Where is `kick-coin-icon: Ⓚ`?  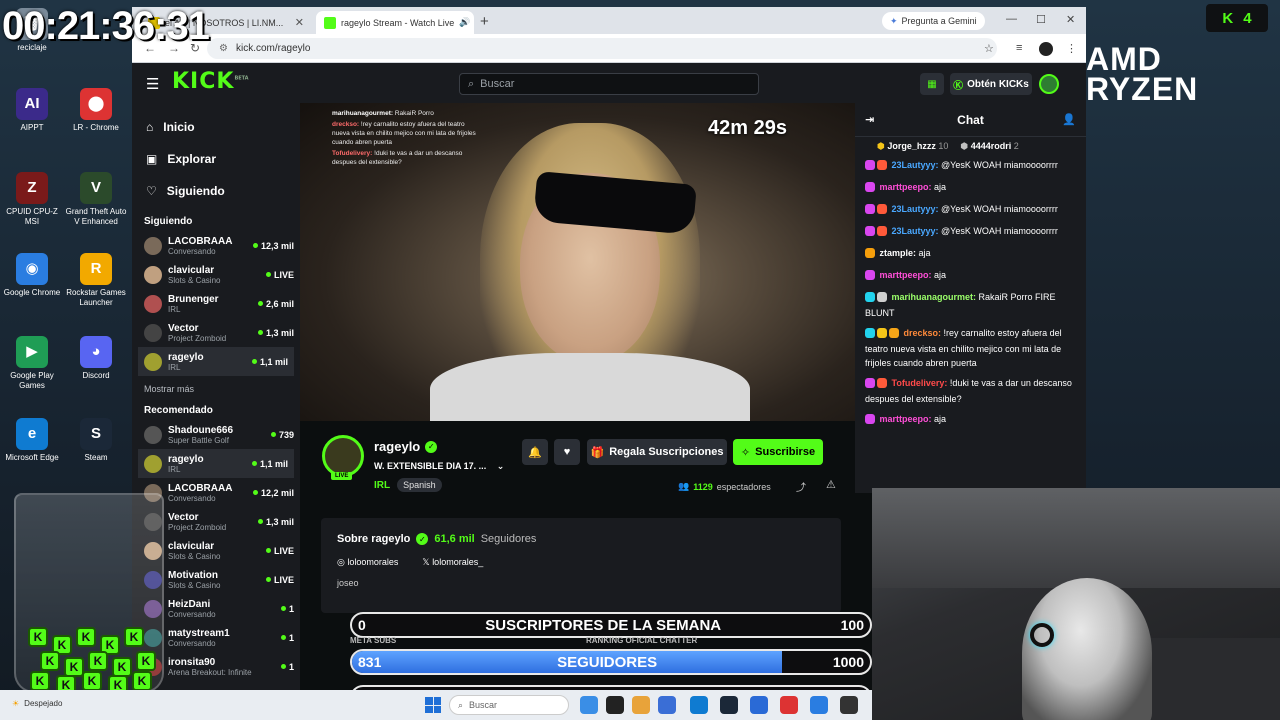
kick-coin-icon: Ⓚ is located at coordinates (958, 86).